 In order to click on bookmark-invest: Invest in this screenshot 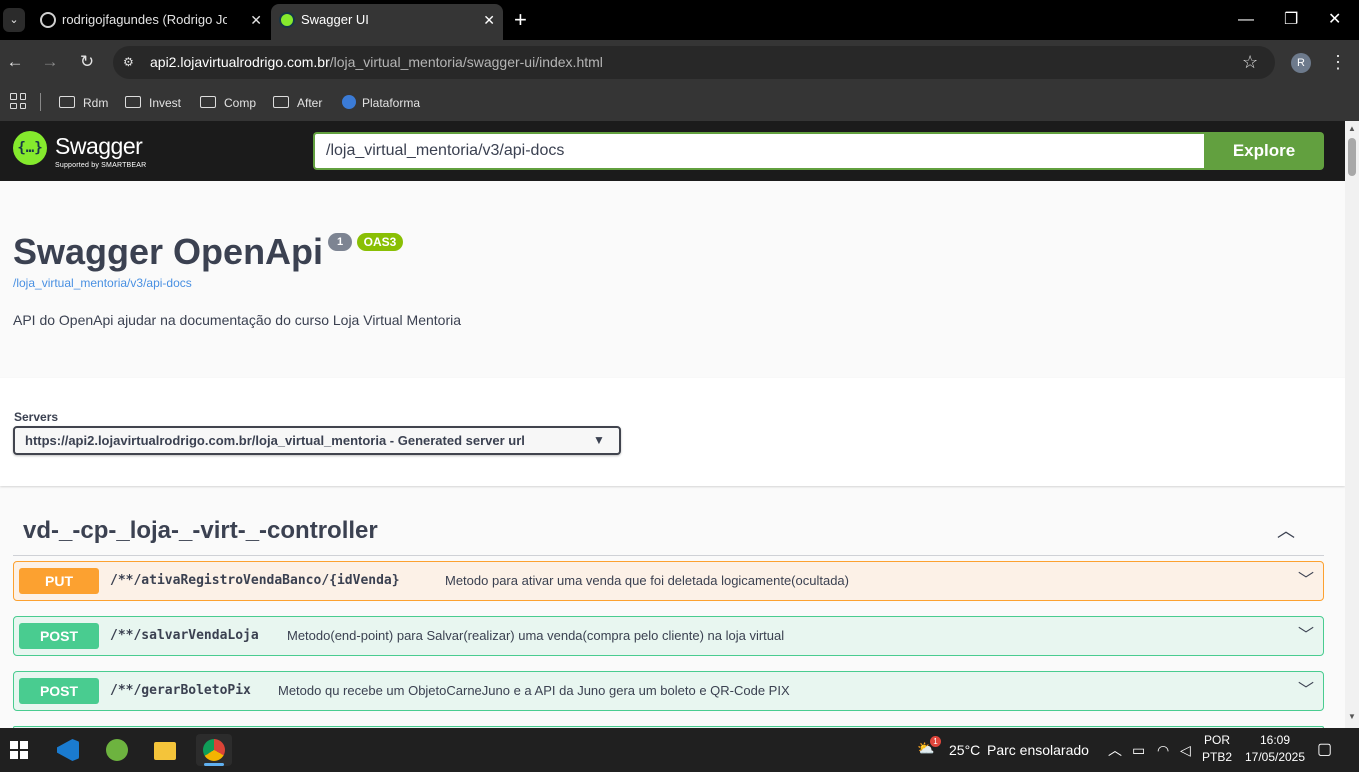, I will do `click(153, 103)`.